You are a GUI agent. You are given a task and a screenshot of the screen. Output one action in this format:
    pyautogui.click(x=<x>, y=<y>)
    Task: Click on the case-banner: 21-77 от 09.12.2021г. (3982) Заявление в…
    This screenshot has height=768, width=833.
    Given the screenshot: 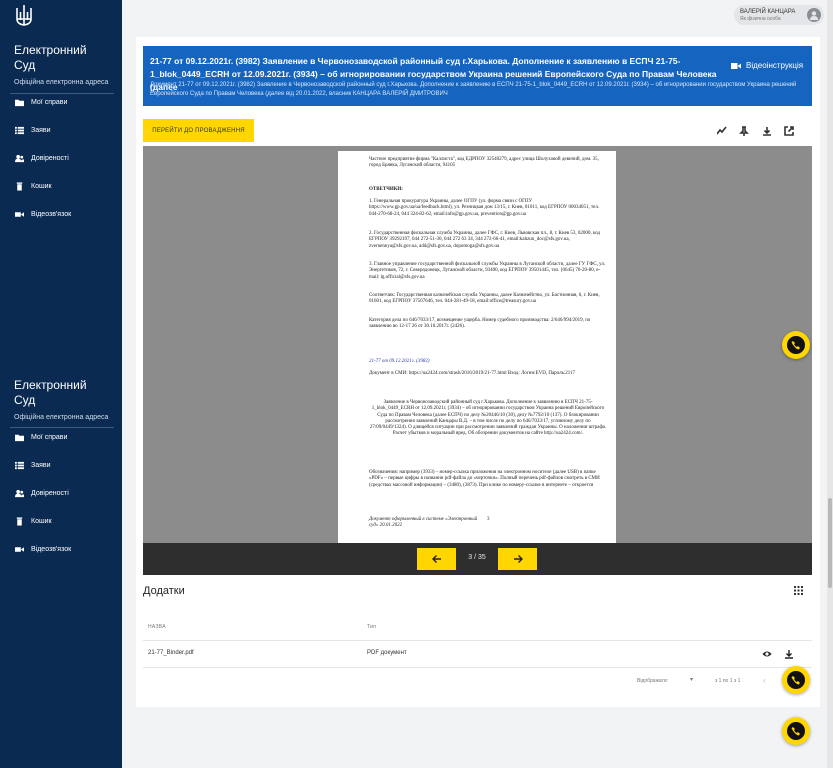 What is the action you would take?
    pyautogui.click(x=477, y=76)
    